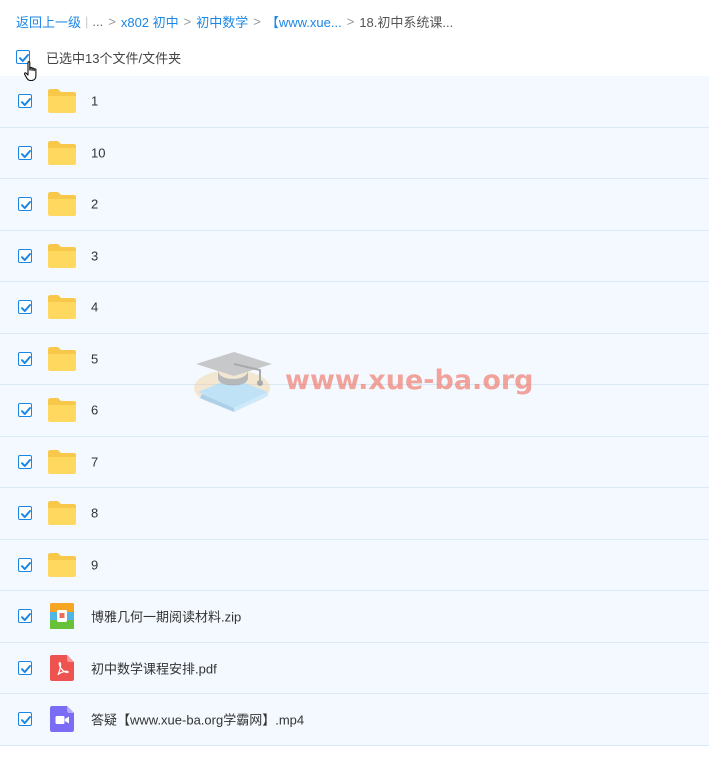 The height and width of the screenshot is (769, 709). What do you see at coordinates (222, 21) in the screenshot?
I see `breadcrumb-item: 初中数学` at bounding box center [222, 21].